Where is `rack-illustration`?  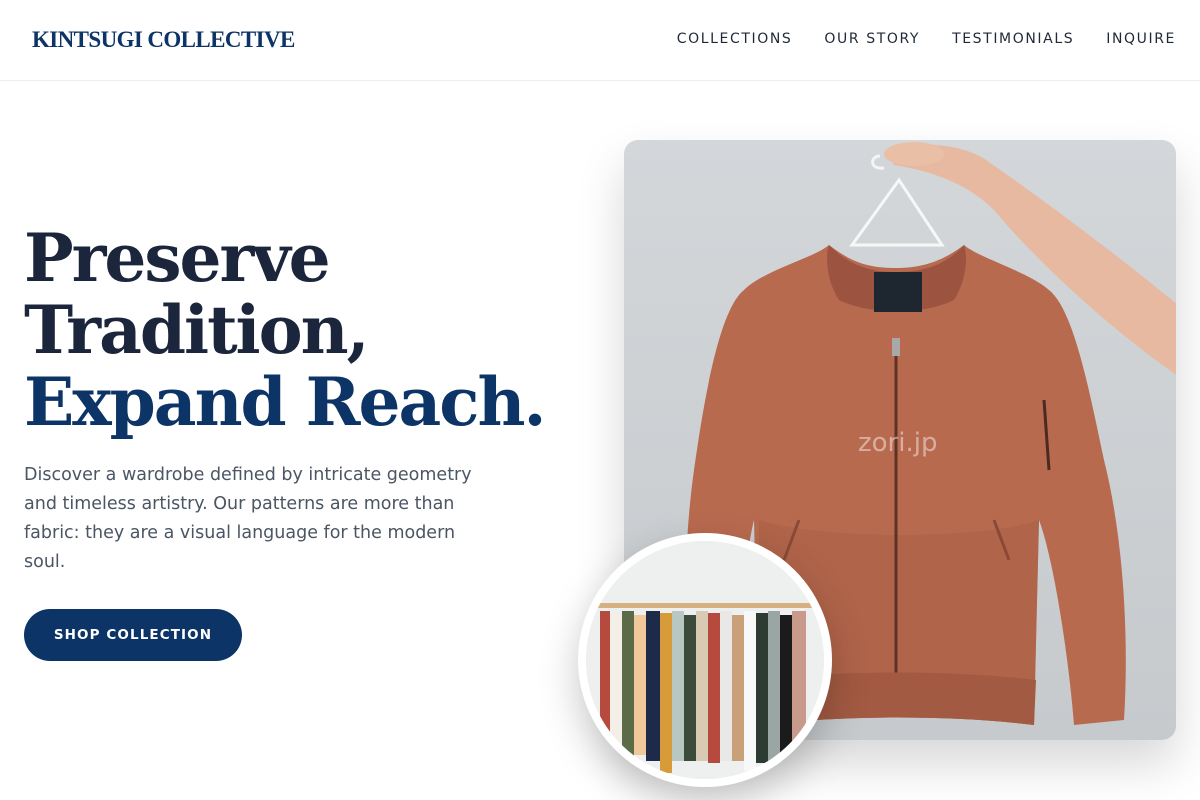 rack-illustration is located at coordinates (705, 660).